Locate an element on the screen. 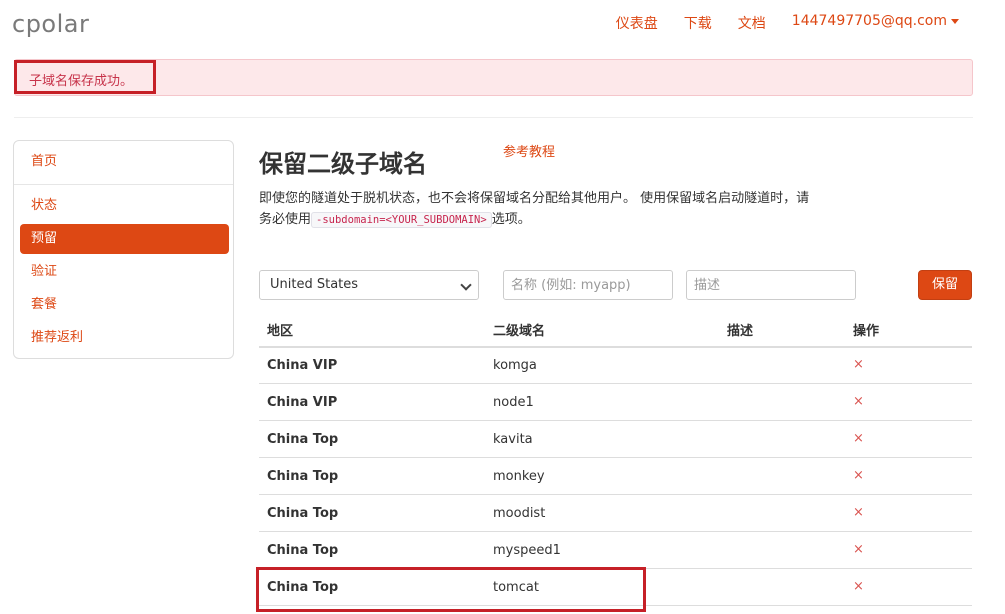 The image size is (1005, 614). brand-logo: cpolar is located at coordinates (50, 24).